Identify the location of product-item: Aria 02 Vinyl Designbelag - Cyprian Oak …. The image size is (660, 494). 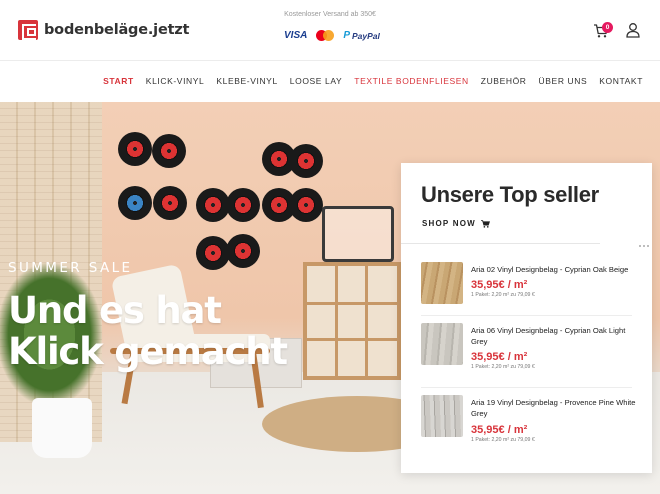
(527, 287).